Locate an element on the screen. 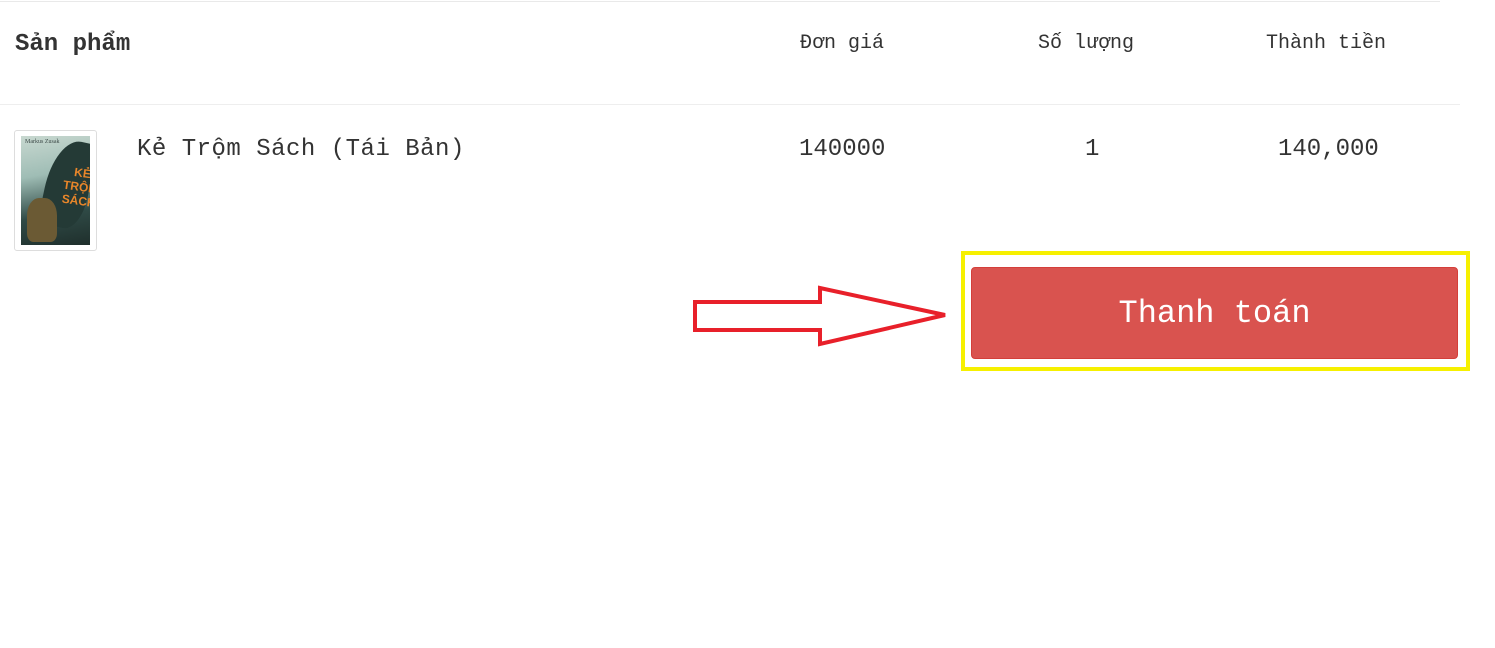  right-arrow-icon is located at coordinates (819, 316).